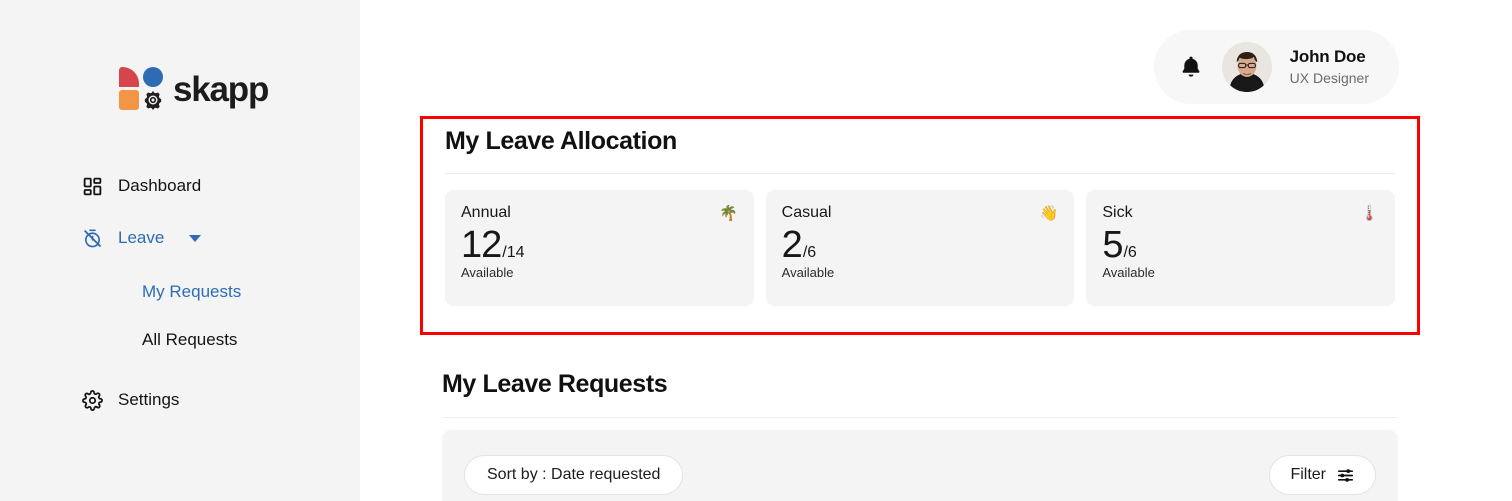  What do you see at coordinates (92, 186) in the screenshot?
I see `dashboard-grid-icon` at bounding box center [92, 186].